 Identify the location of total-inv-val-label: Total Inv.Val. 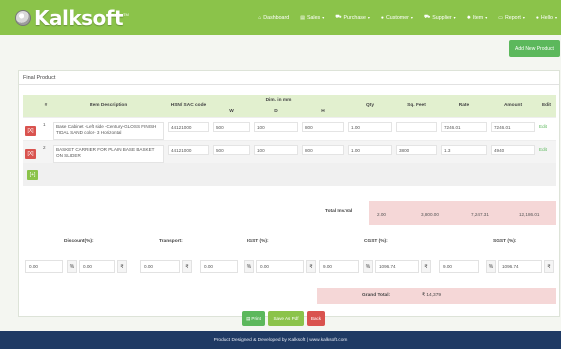
(339, 211).